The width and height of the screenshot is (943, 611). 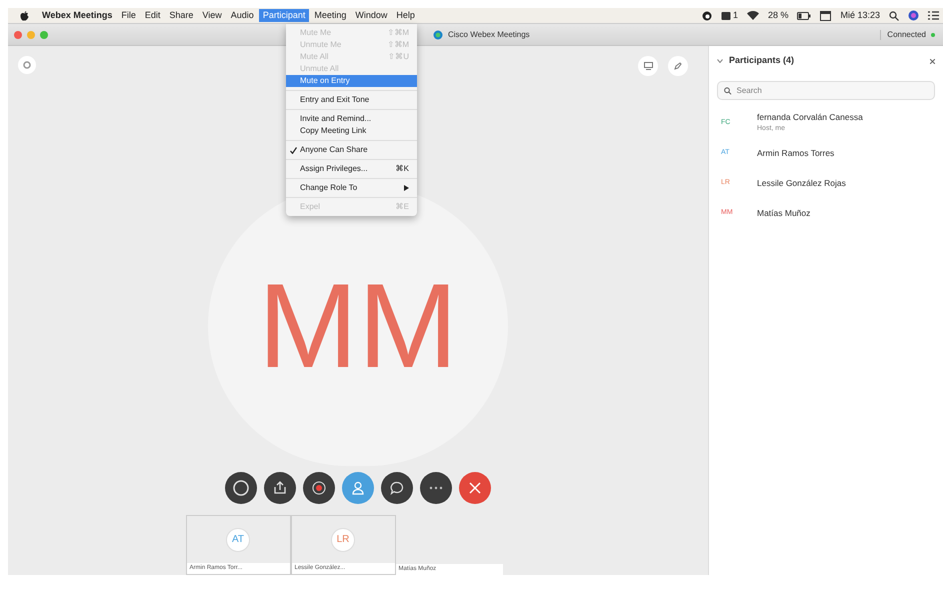 What do you see at coordinates (77, 15) in the screenshot?
I see `app-menu: Webex Meetings` at bounding box center [77, 15].